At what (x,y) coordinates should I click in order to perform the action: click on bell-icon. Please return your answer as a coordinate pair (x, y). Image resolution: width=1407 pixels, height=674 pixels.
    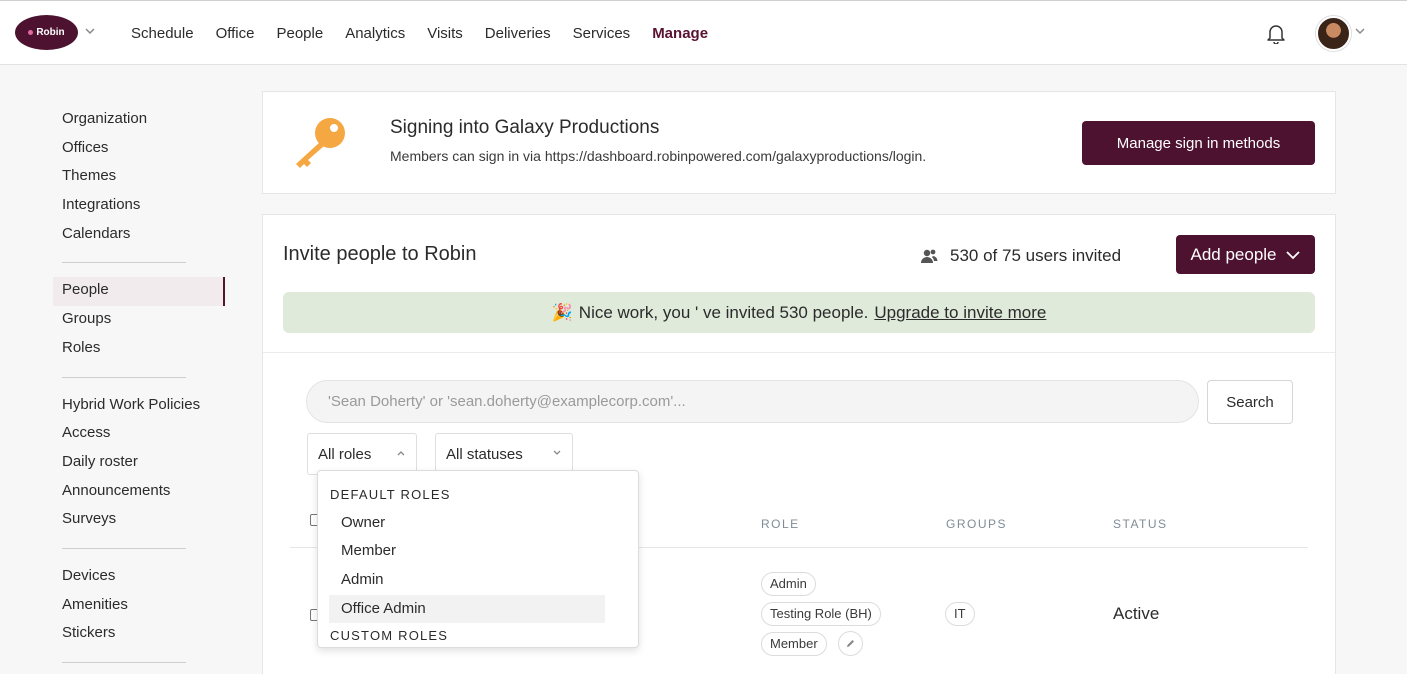
    Looking at the image, I should click on (1276, 33).